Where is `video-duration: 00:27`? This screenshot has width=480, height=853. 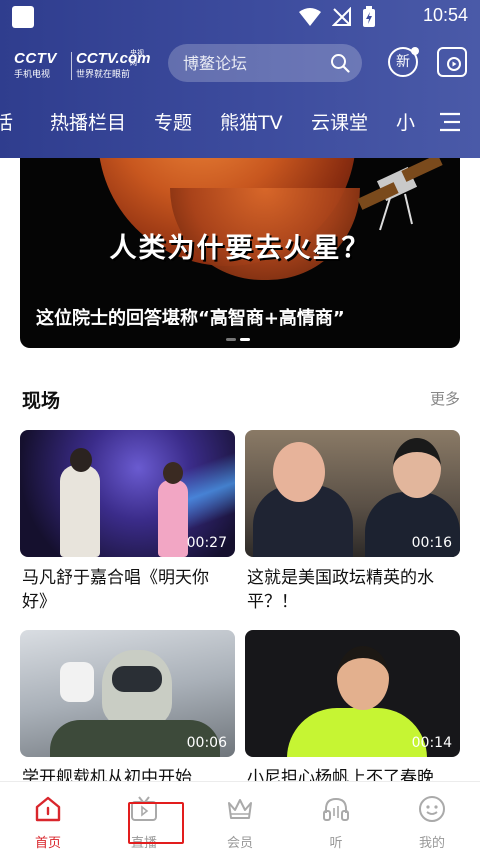 video-duration: 00:27 is located at coordinates (206, 543).